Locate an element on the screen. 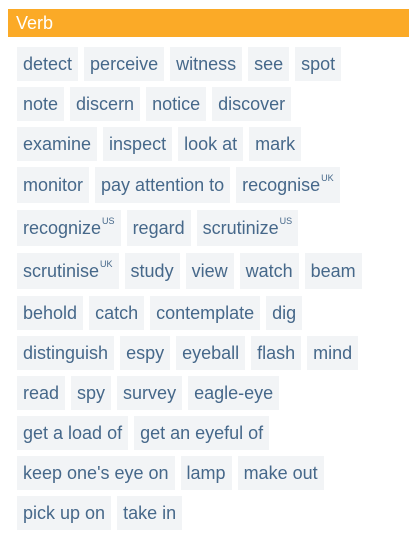 This screenshot has height=544, width=414. synonym-chip: regard is located at coordinates (158, 228).